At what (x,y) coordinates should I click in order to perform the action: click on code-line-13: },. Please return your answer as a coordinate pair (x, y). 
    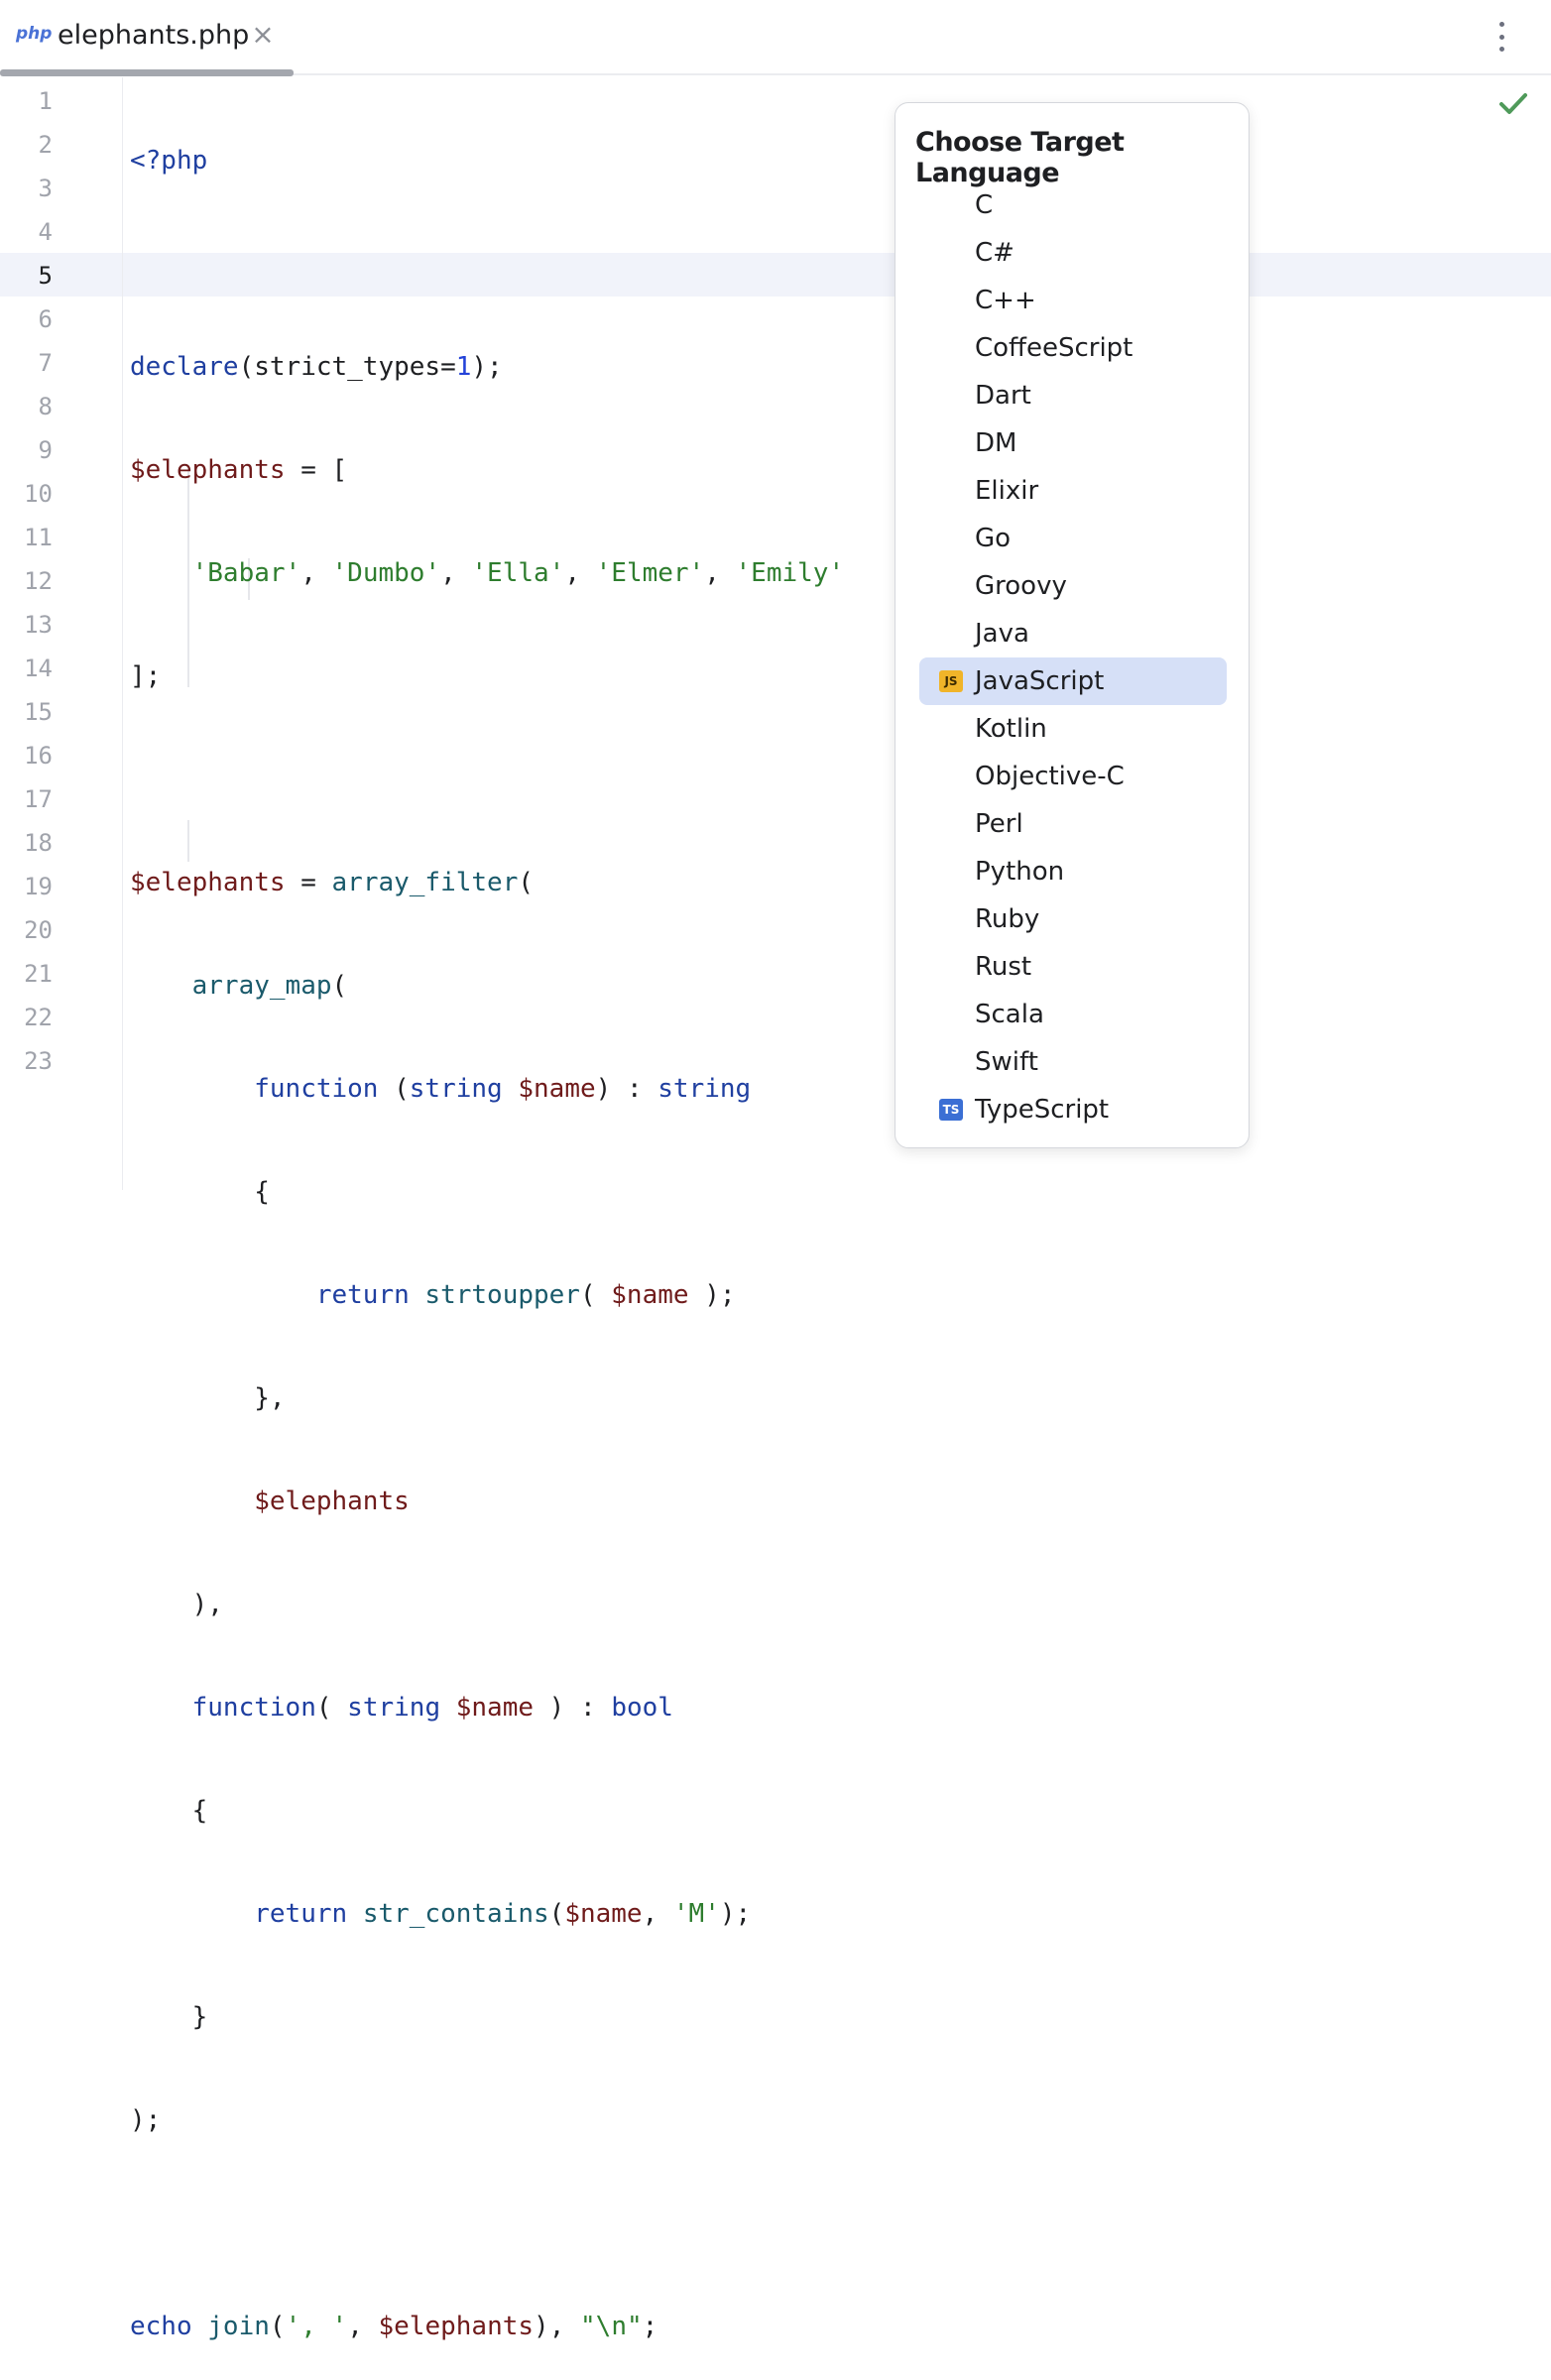
    Looking at the image, I should click on (487, 1398).